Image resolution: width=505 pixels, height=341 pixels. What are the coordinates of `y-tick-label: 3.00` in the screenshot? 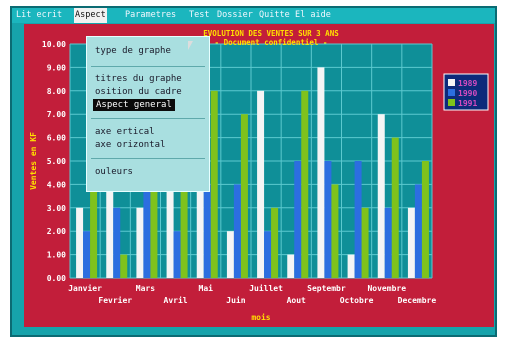 It's located at (56, 208).